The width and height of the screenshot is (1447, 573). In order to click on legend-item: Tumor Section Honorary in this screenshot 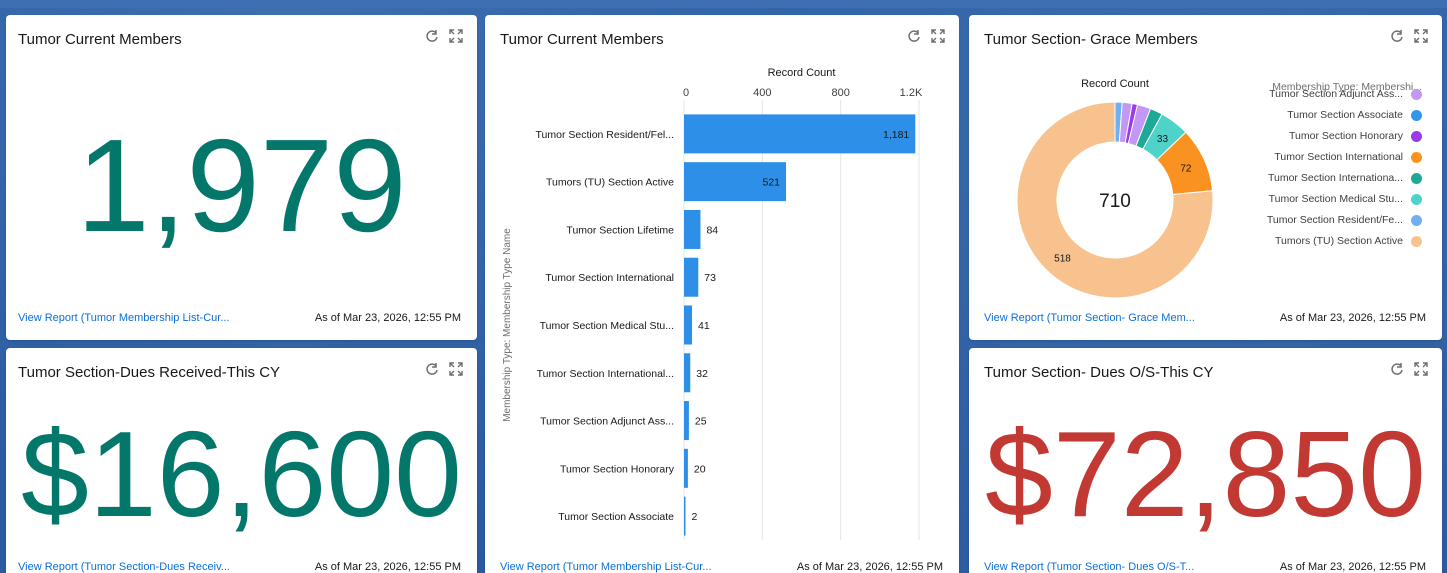, I will do `click(1355, 136)`.